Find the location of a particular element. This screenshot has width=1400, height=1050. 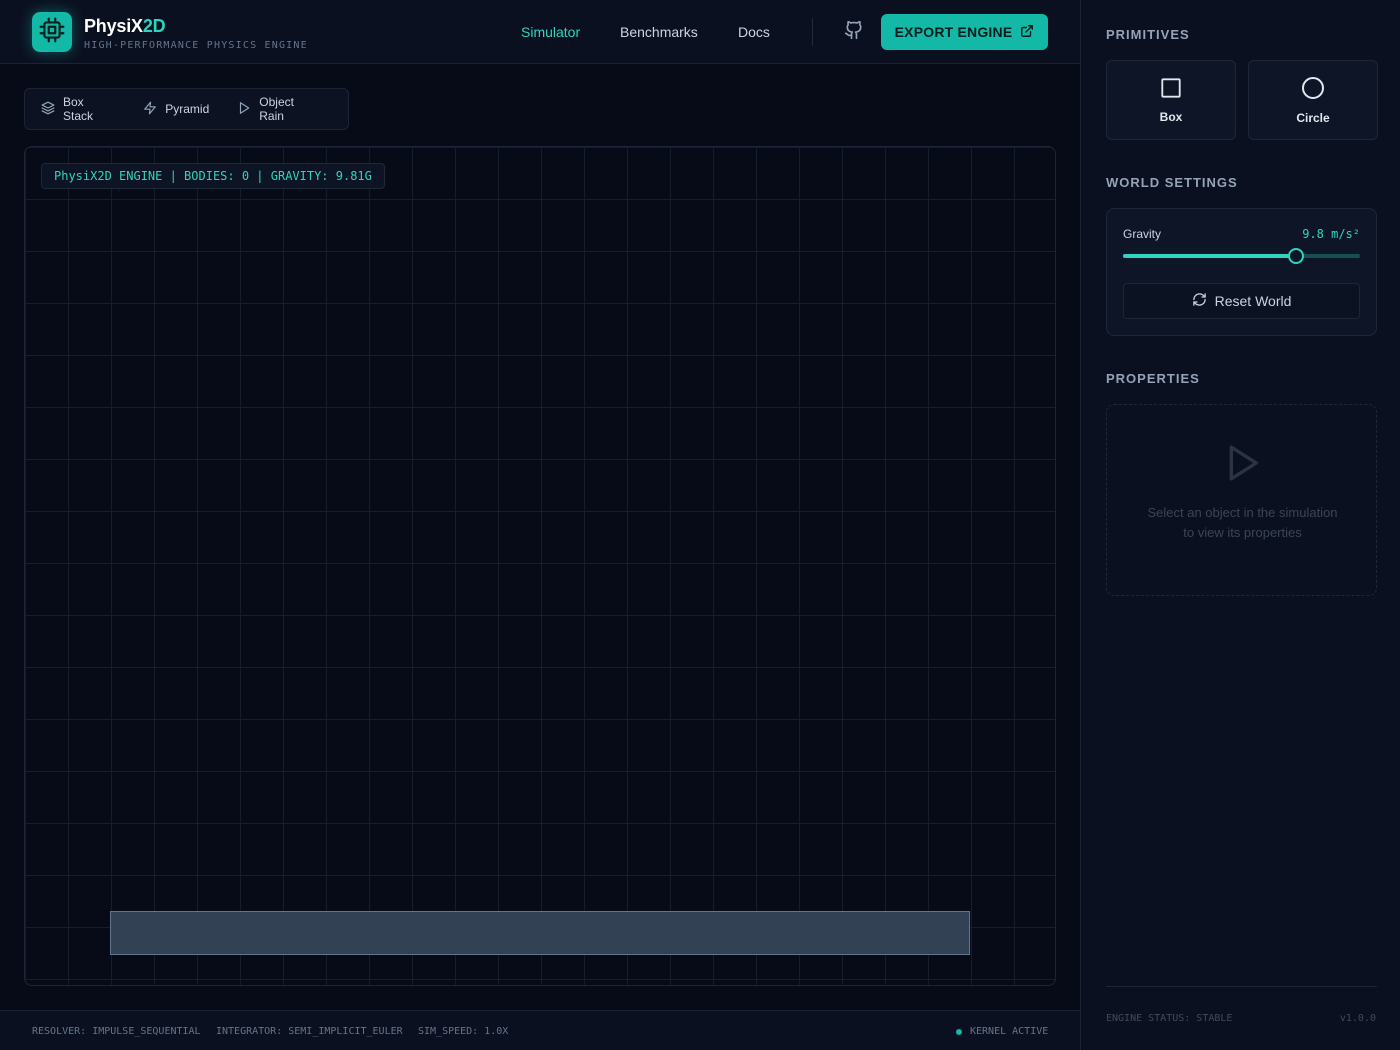

sim-speed-status: SIM_SPEED: 1.0X is located at coordinates (463, 1031).